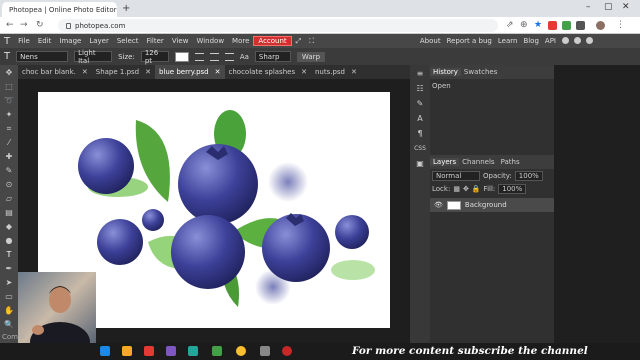 Image resolution: width=640 pixels, height=360 pixels. Describe the element at coordinates (492, 85) in the screenshot. I see `history-item: Open` at that location.